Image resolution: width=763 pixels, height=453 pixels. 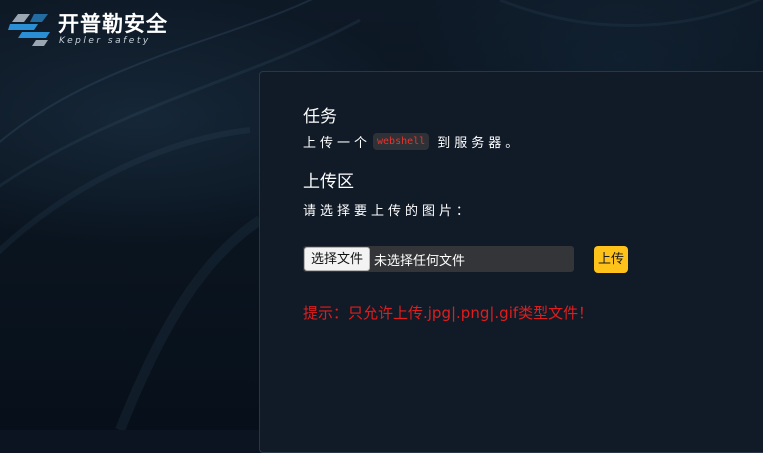 I want to click on upload-hint: 请选择要上传的图片：, so click(x=388, y=211).